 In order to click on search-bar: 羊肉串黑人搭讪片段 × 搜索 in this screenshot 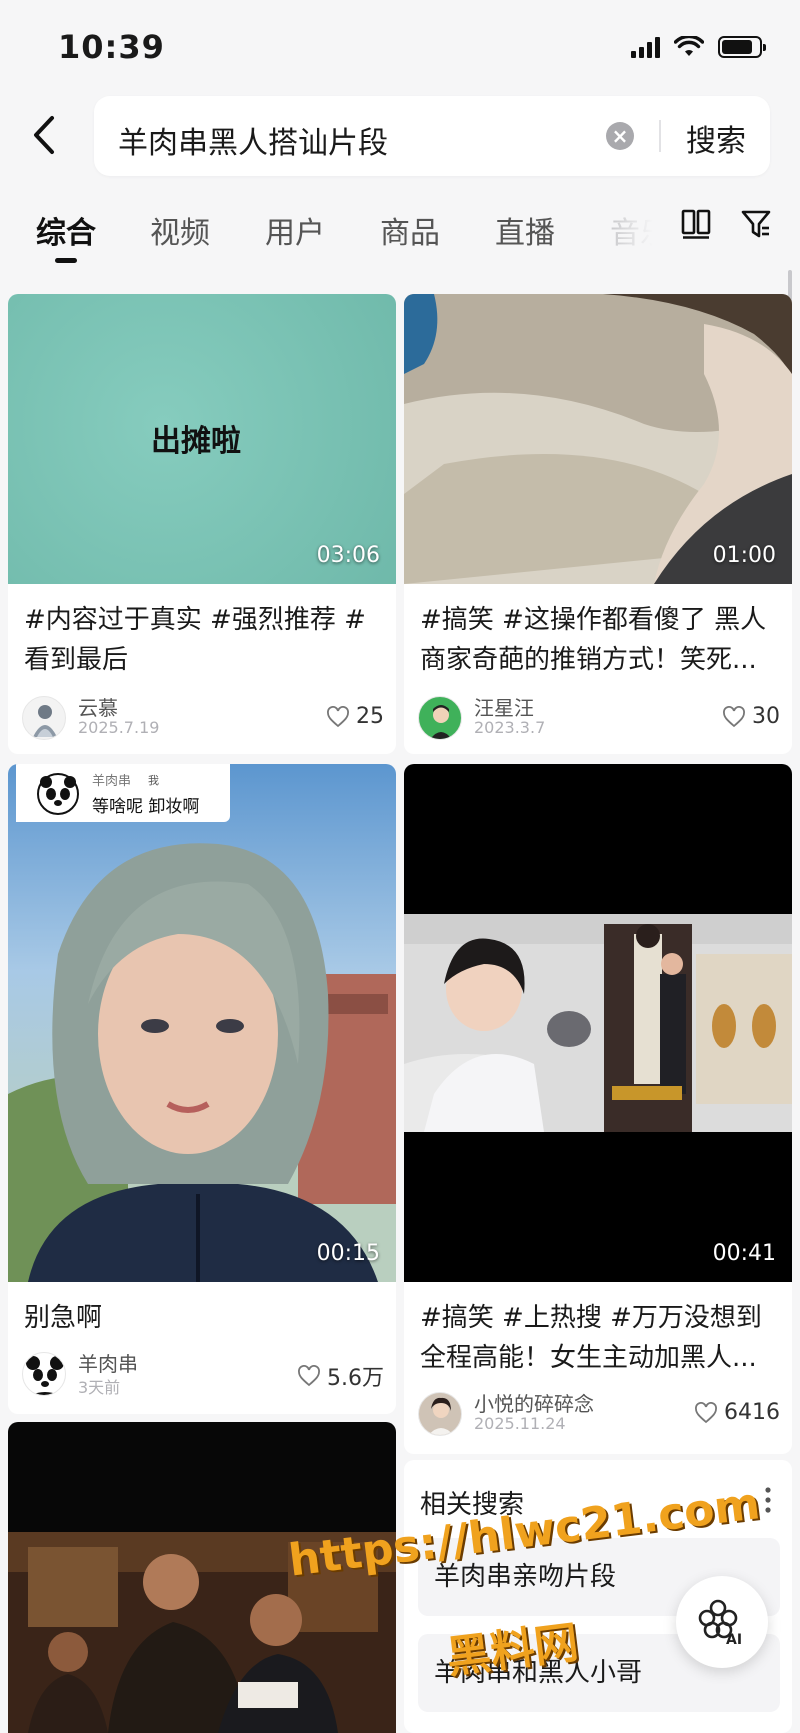, I will do `click(432, 136)`.